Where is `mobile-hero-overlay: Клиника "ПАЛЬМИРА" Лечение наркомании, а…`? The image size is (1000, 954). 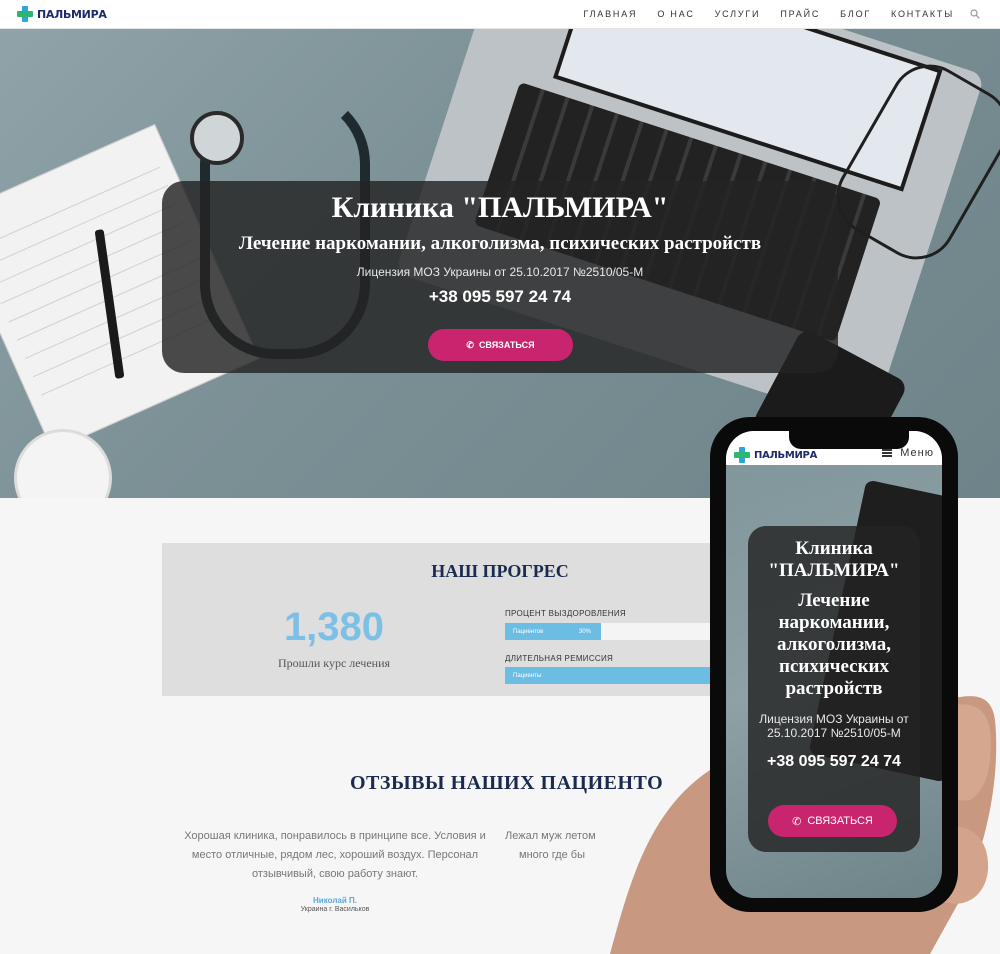
mobile-hero-overlay: Клиника "ПАЛЬМИРА" Лечение наркомании, а… is located at coordinates (834, 689).